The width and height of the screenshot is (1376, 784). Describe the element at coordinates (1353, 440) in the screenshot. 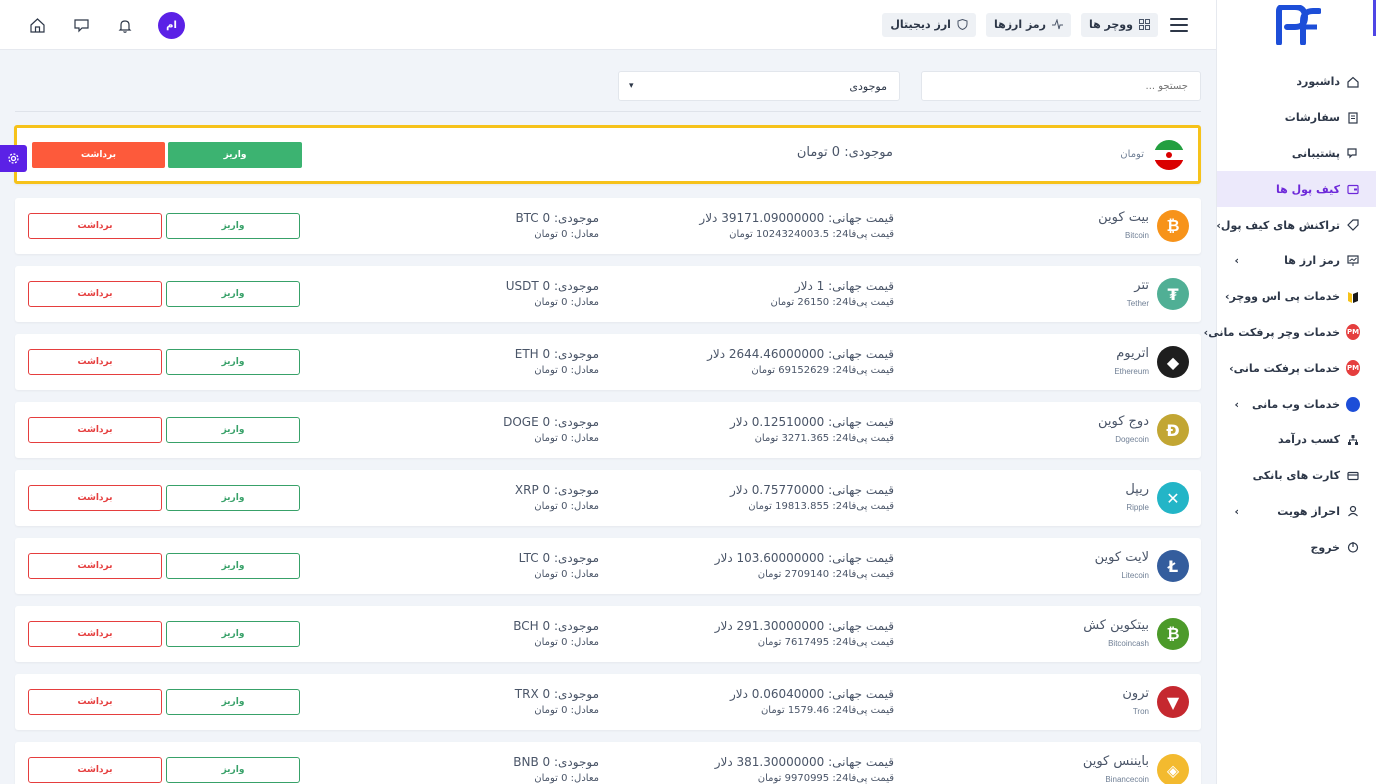

I see `network-icon` at that location.